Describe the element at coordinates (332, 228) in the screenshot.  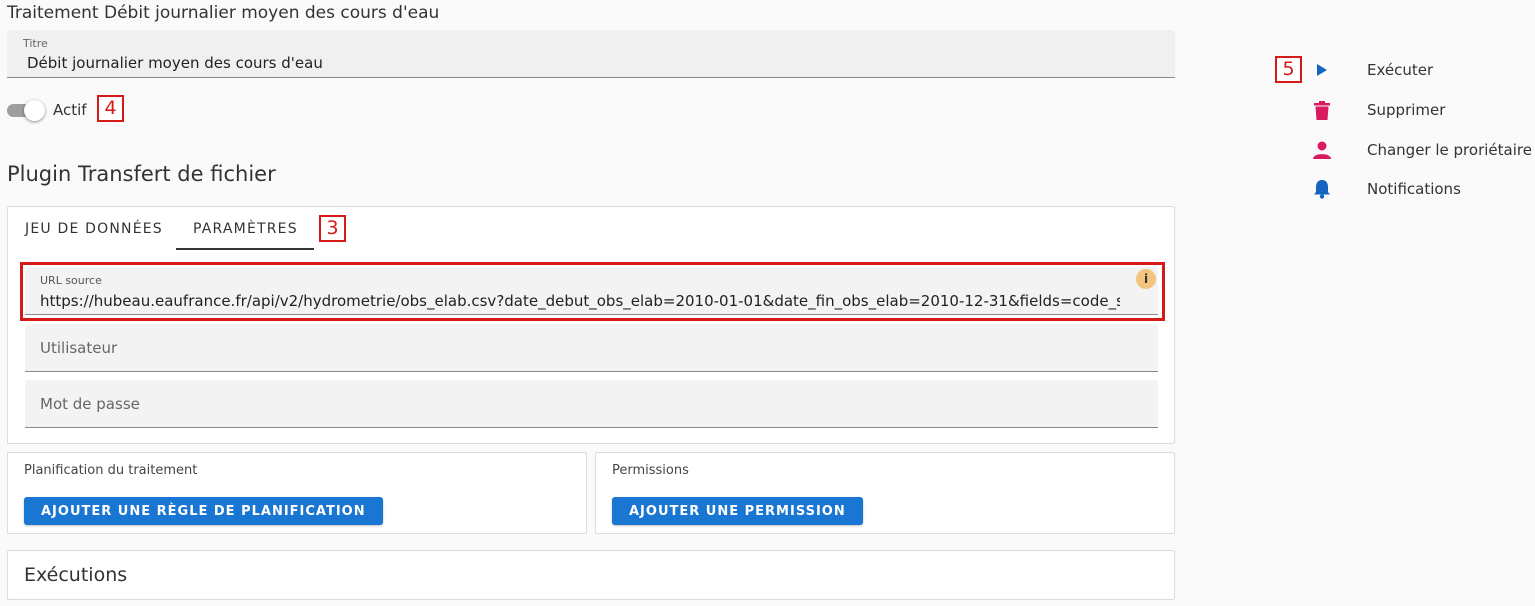
I see `annotation-badge-3: 3` at that location.